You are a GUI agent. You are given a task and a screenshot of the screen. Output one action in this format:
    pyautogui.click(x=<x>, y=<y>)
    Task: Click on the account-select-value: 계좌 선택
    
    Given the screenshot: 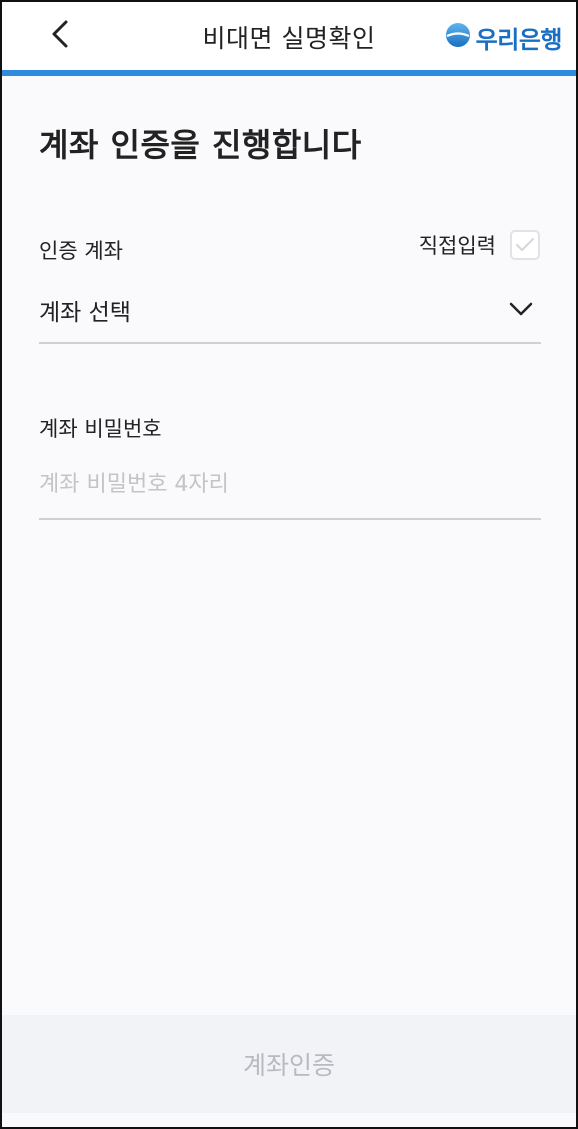 What is the action you would take?
    pyautogui.click(x=85, y=313)
    